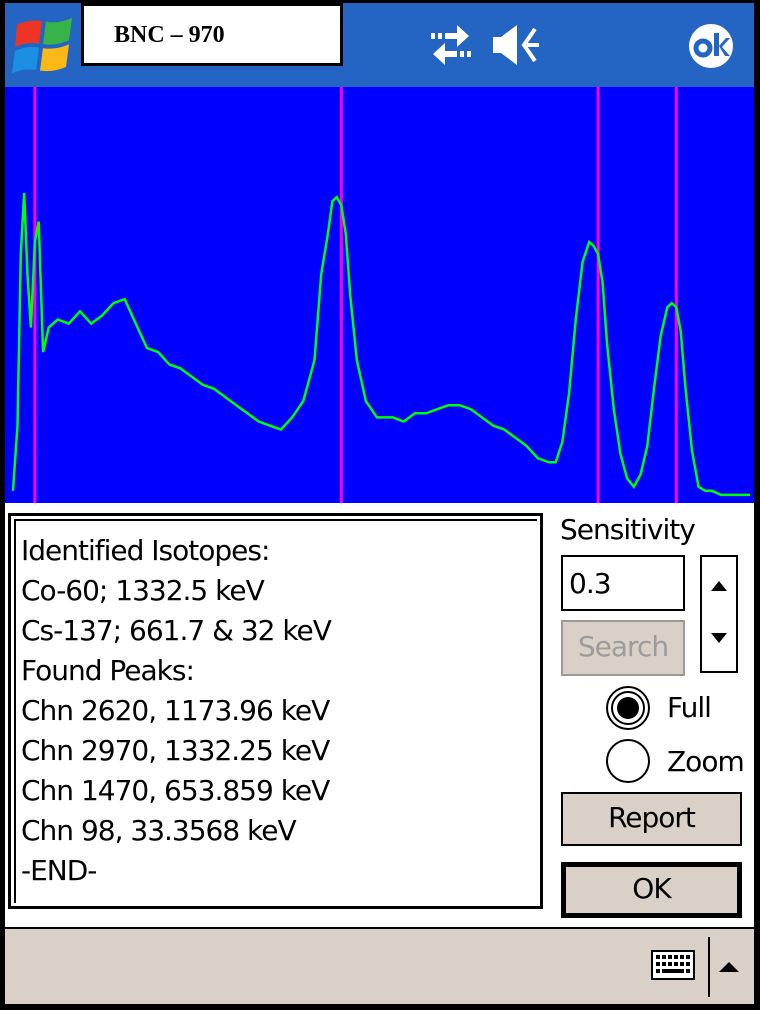 The height and width of the screenshot is (1010, 760). What do you see at coordinates (689, 707) in the screenshot?
I see `full-radio-label: Full` at bounding box center [689, 707].